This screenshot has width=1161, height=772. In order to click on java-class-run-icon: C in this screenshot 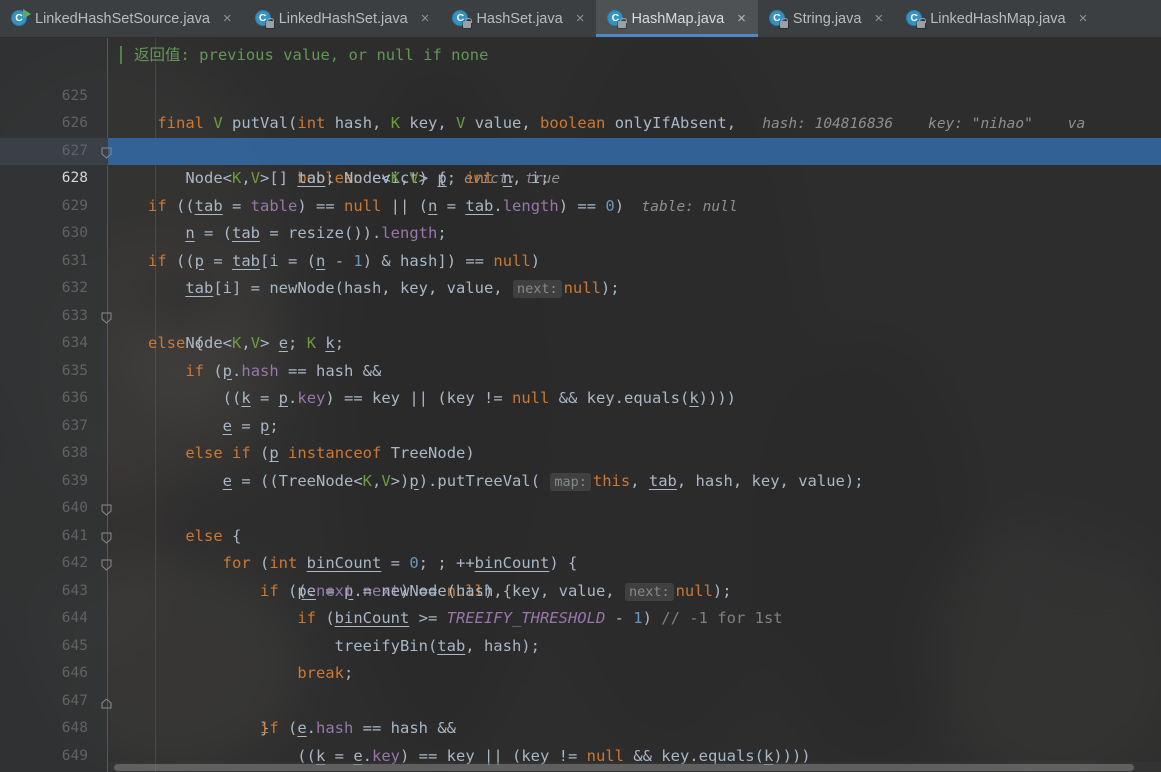, I will do `click(21, 18)`.